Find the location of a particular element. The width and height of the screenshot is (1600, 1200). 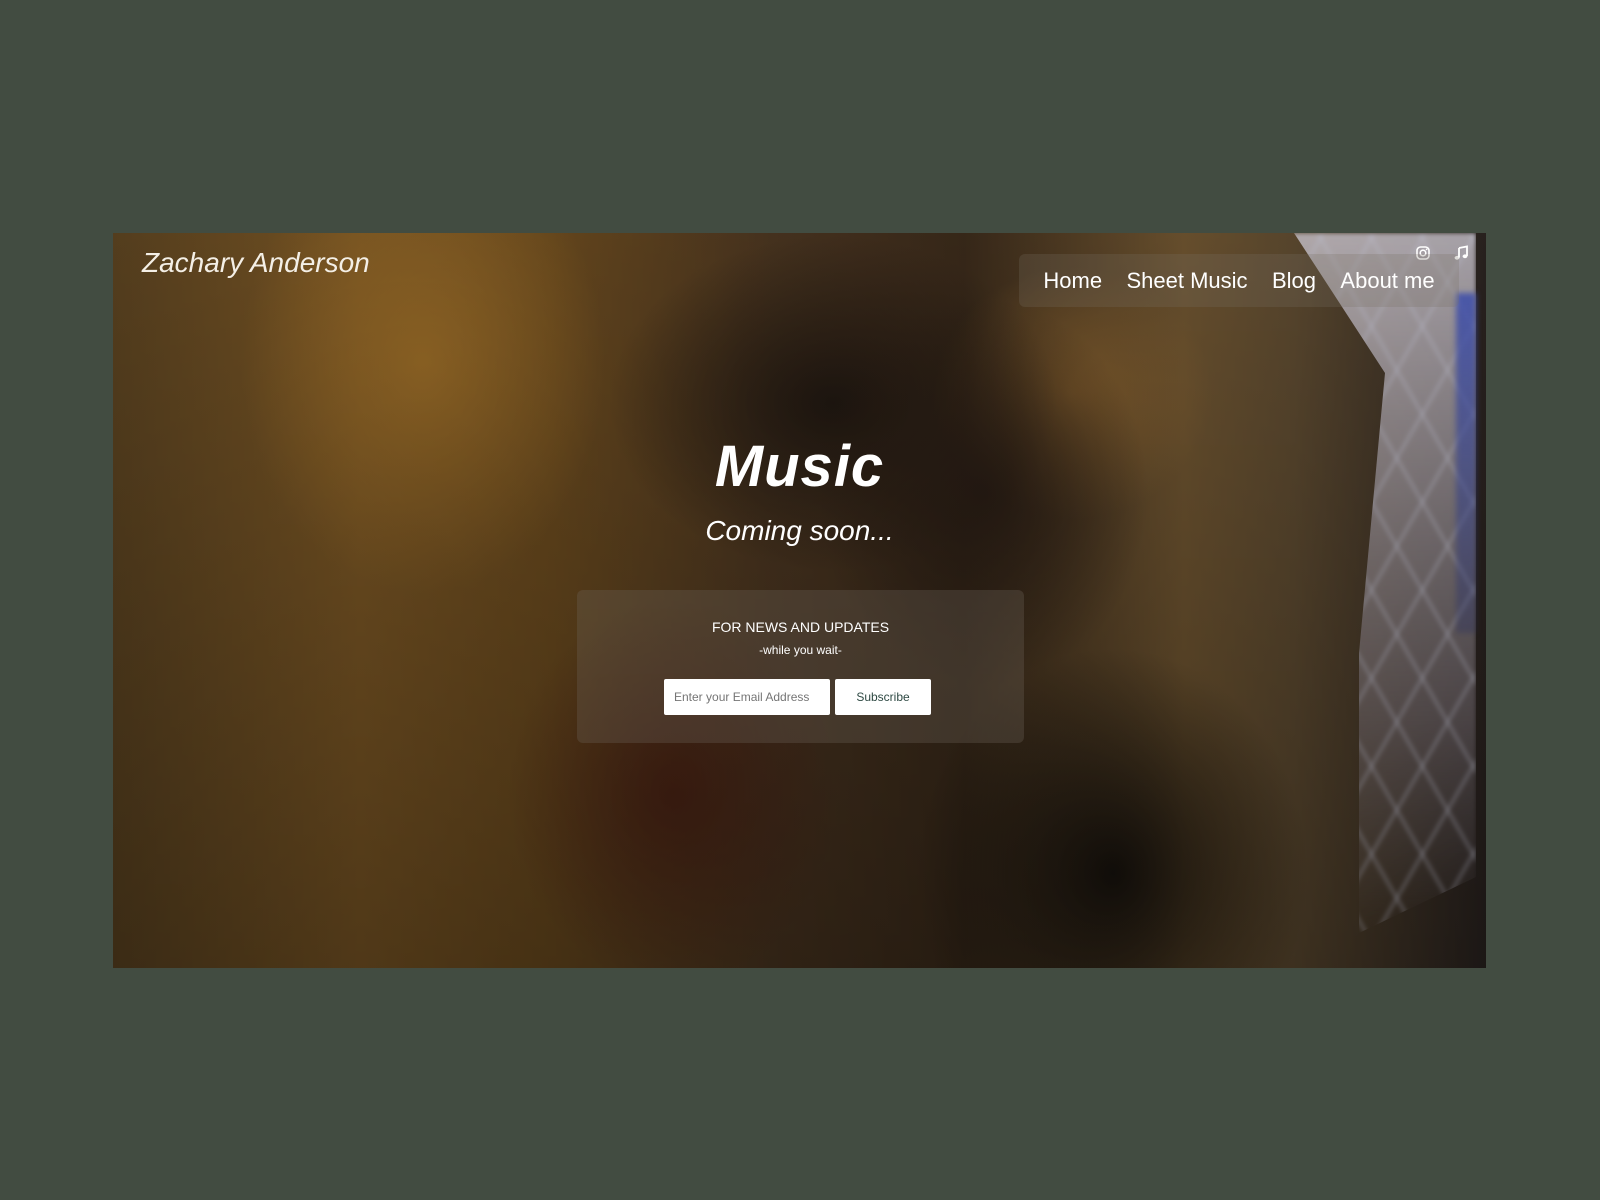

nav-item-blog: Blog is located at coordinates (1294, 281).